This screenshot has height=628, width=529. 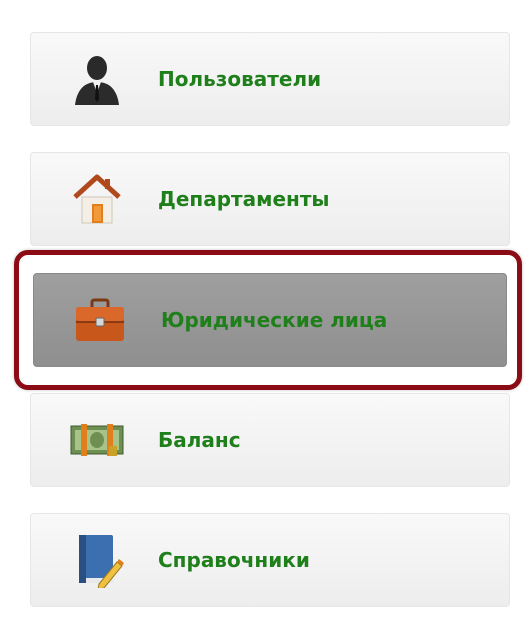 I want to click on menu-item-label: Департаменты, so click(x=244, y=199).